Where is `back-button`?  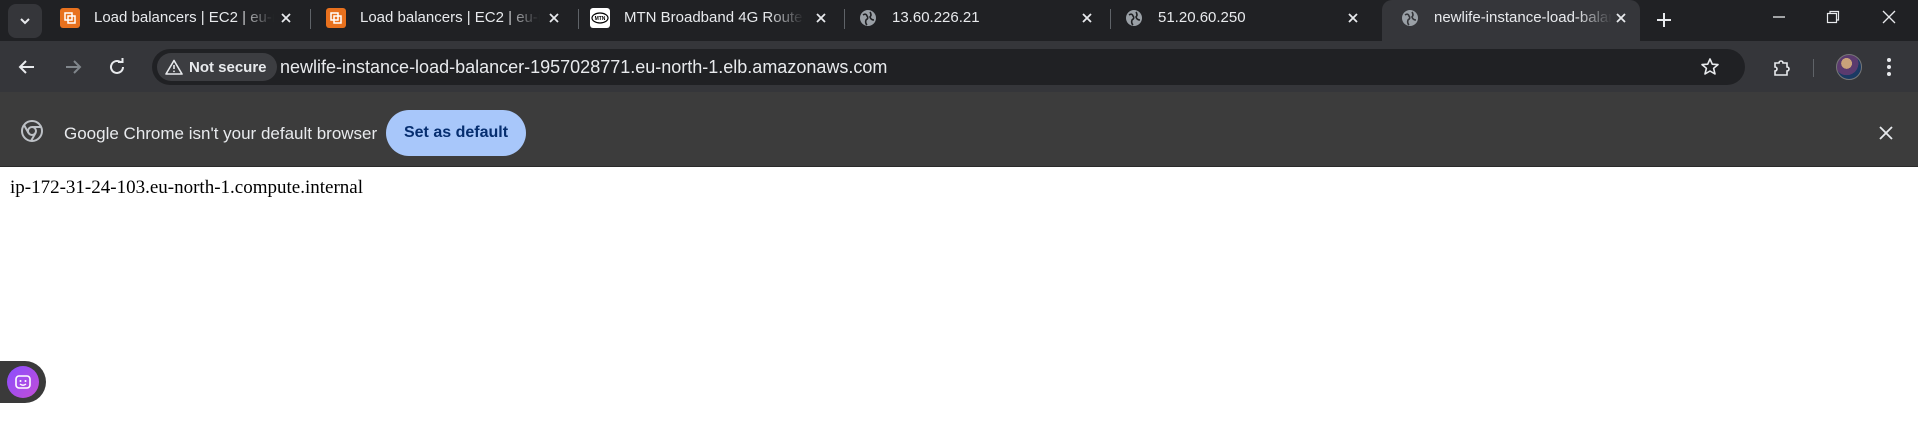 back-button is located at coordinates (27, 67).